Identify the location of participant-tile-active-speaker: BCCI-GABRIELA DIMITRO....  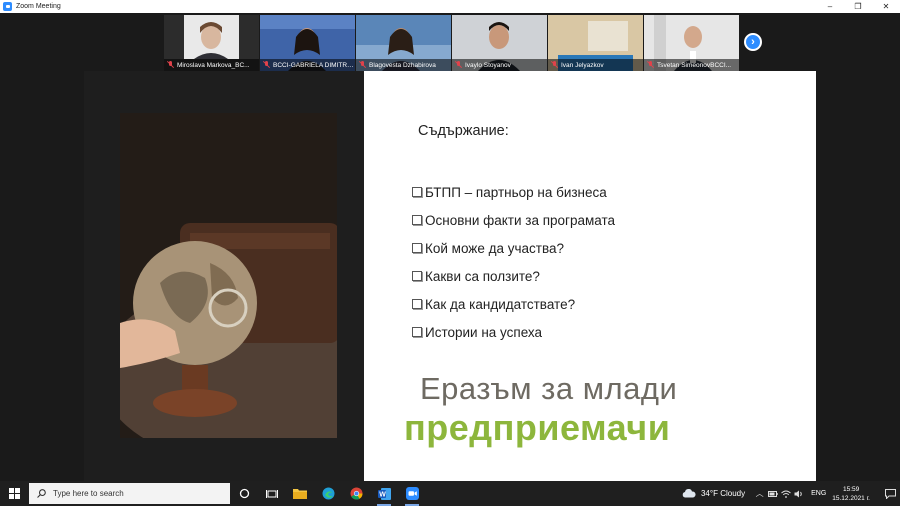
(307, 43).